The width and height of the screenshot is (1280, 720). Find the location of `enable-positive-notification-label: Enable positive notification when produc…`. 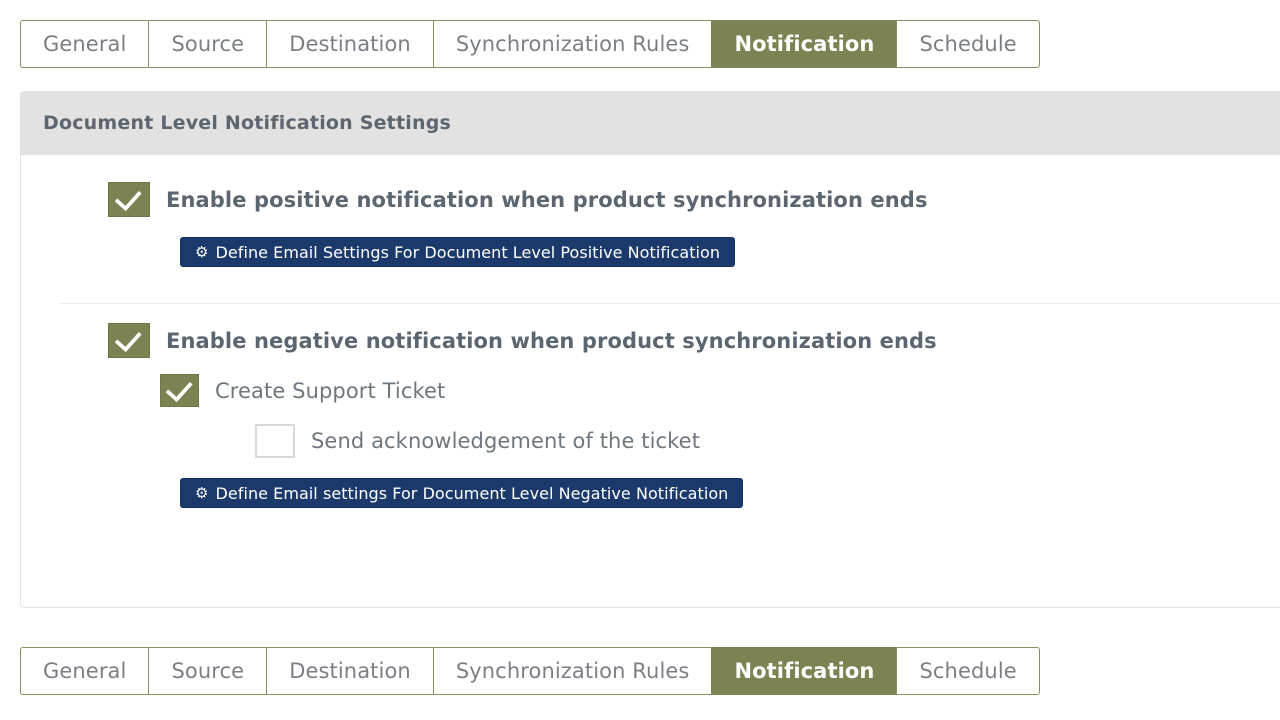

enable-positive-notification-label: Enable positive notification when produc… is located at coordinates (547, 199).